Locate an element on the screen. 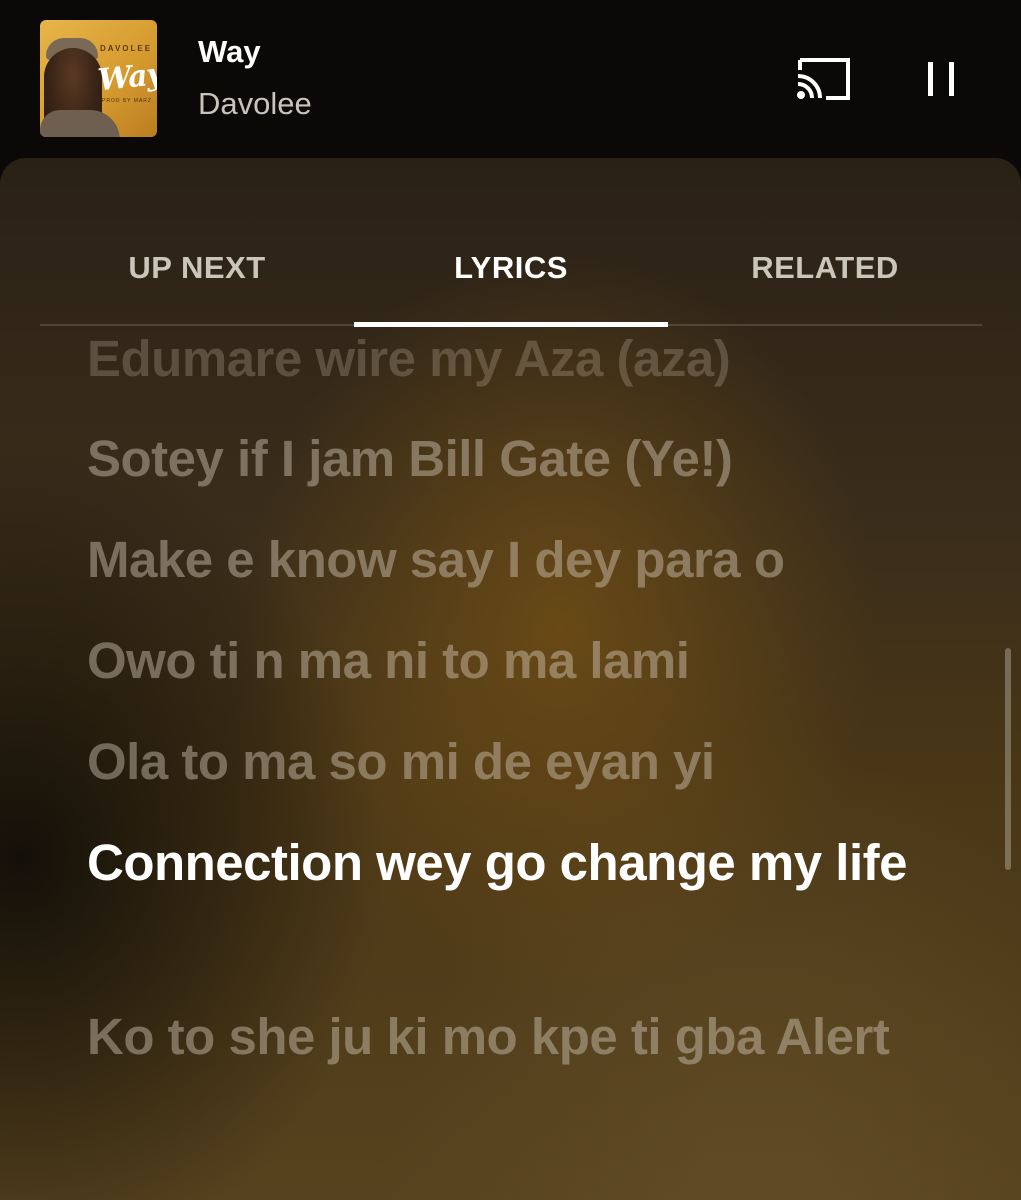 This screenshot has height=1200, width=1021. album-art-sub-text: PROD BY MARZ is located at coordinates (127, 101).